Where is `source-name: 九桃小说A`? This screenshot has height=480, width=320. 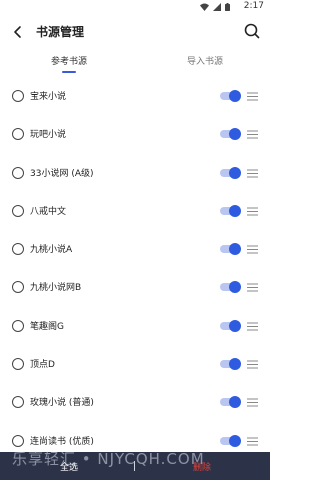 source-name: 九桃小说A is located at coordinates (51, 250).